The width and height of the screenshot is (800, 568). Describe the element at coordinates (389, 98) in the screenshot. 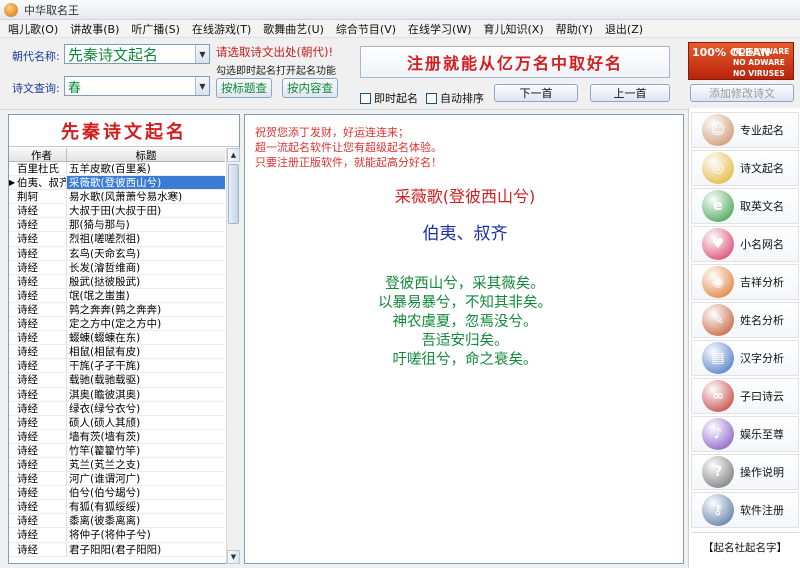

I see `instant-naming-checkbox: 即时起名` at that location.